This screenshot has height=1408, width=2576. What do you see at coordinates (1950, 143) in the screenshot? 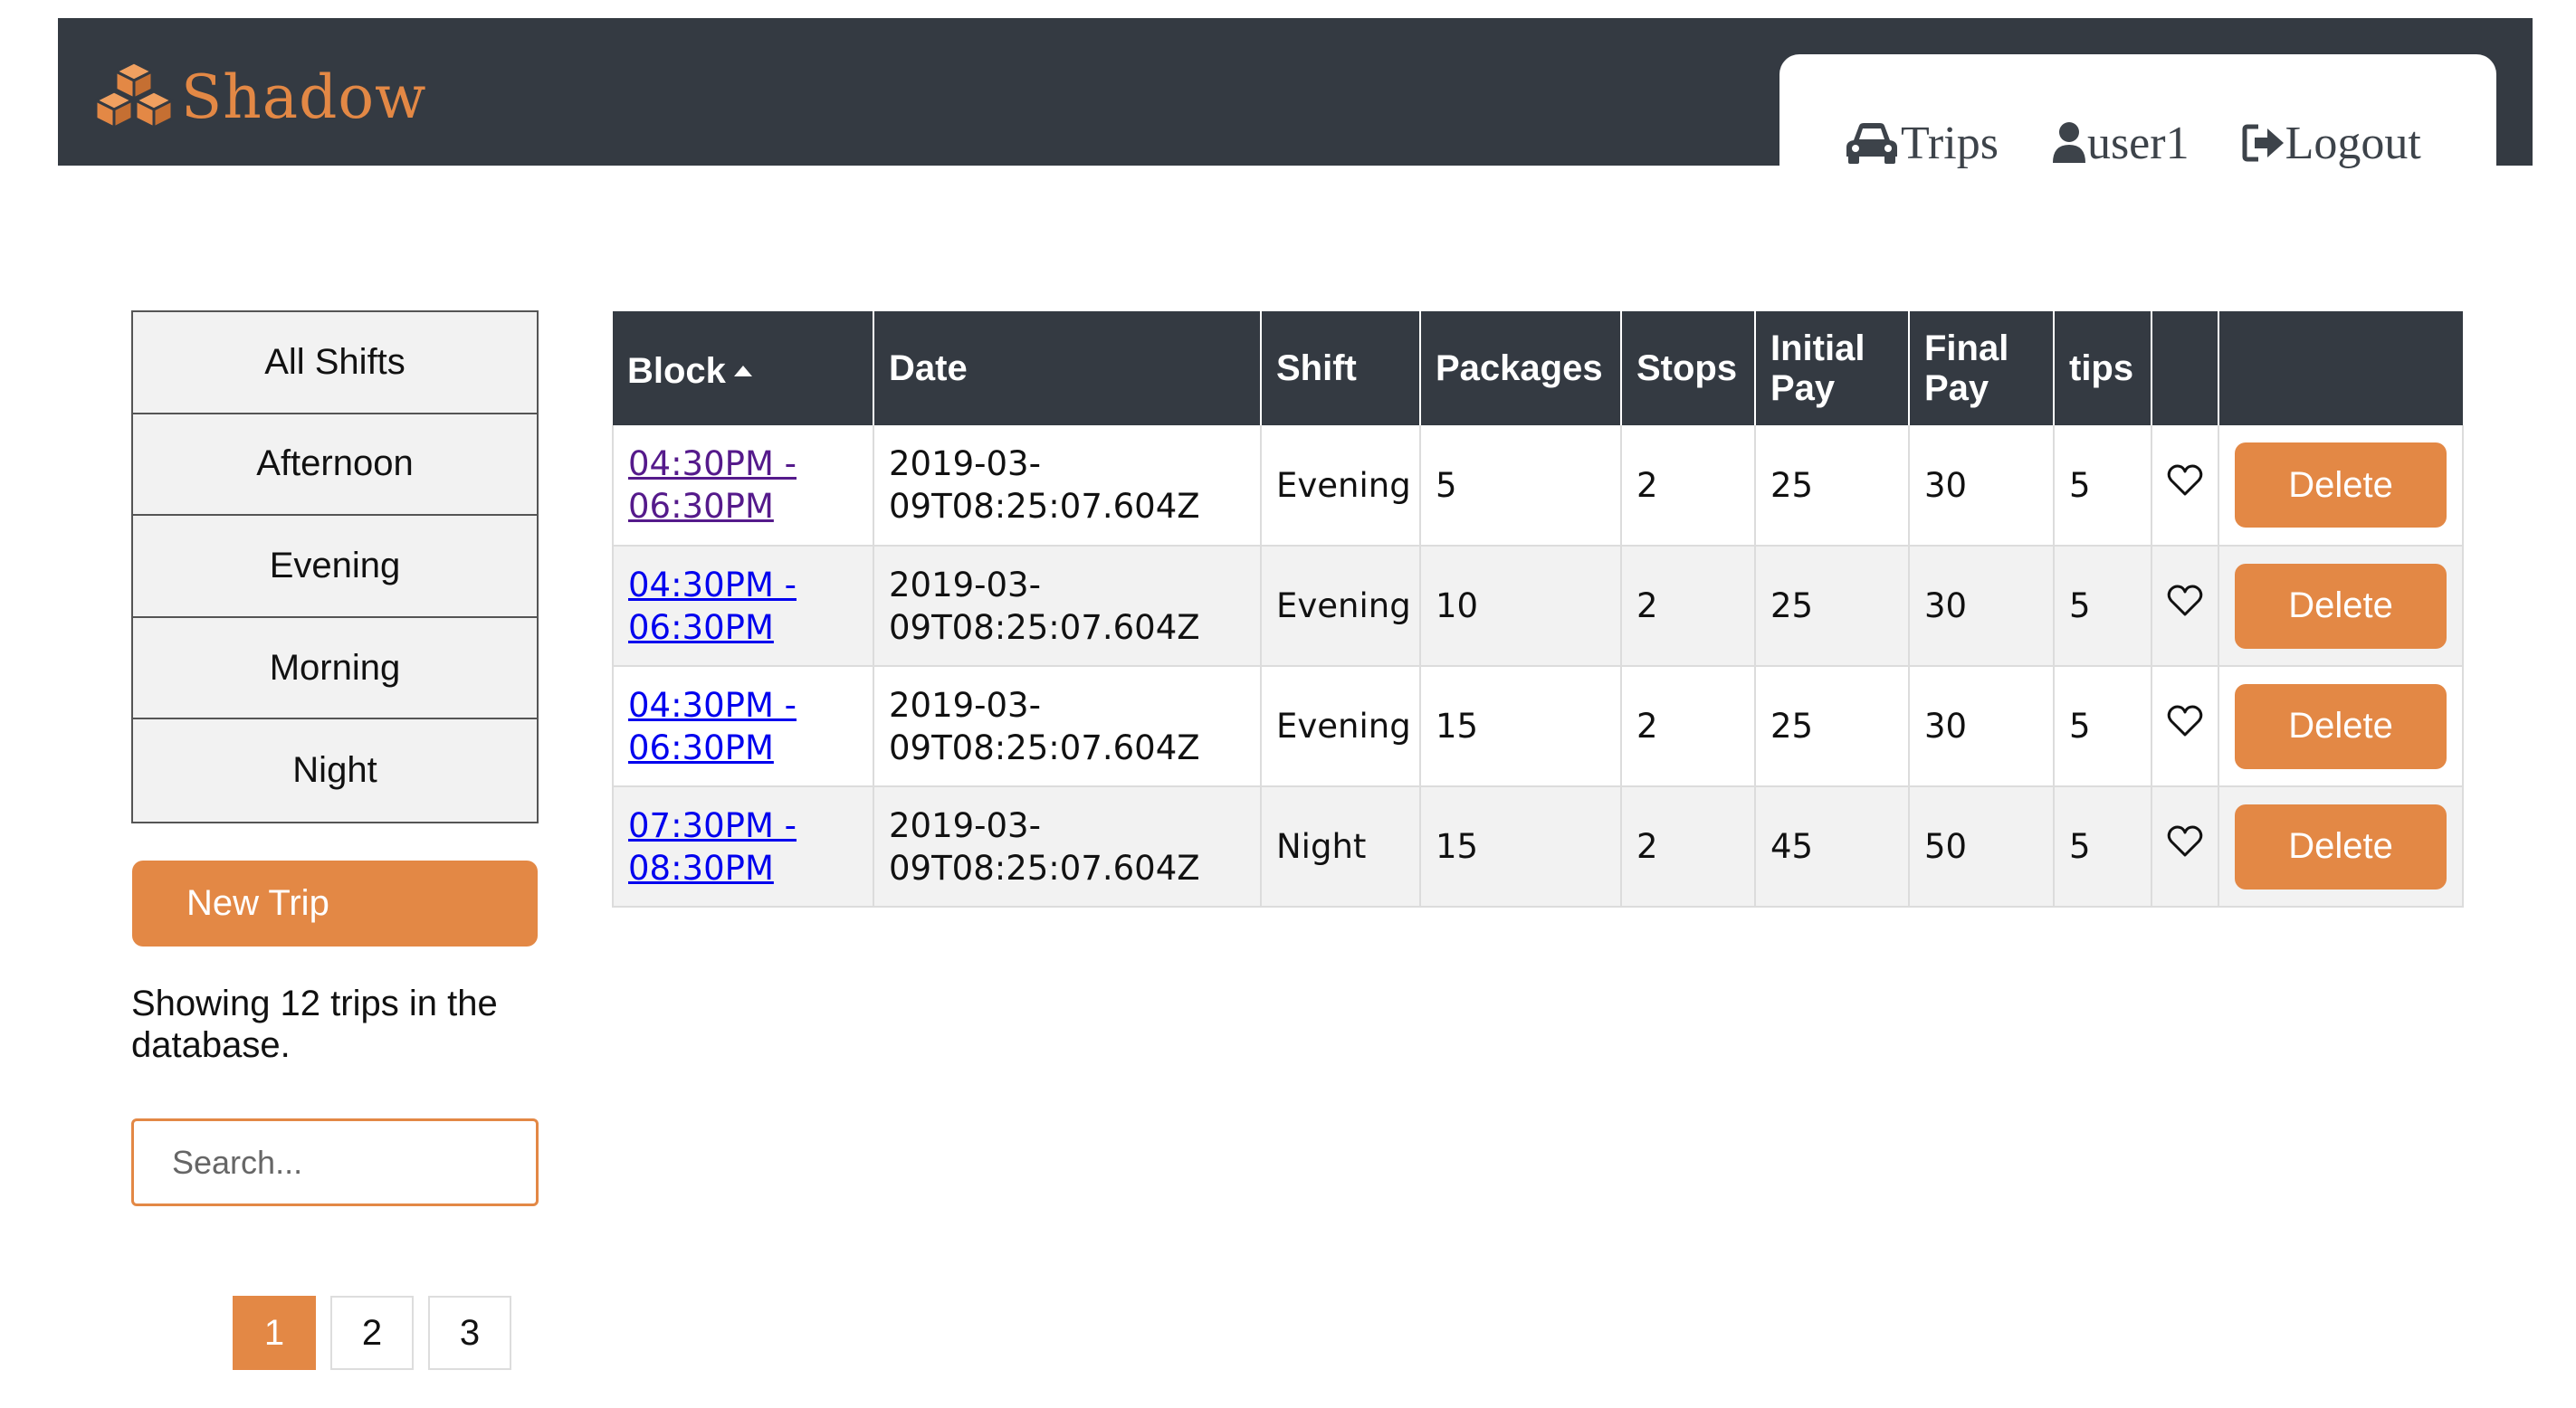
I see `nav-trips-label: Trips` at bounding box center [1950, 143].